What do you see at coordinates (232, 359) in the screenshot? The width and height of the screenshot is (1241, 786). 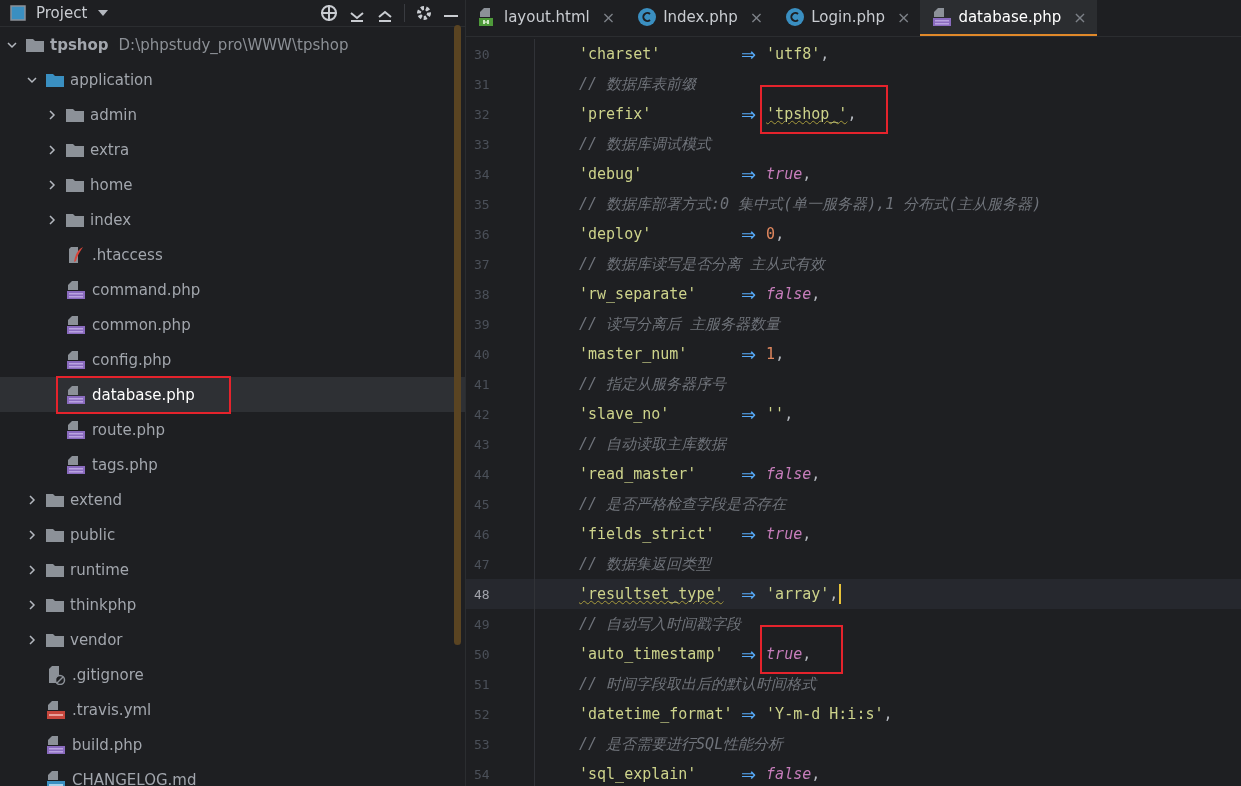 I see `tree-item: config.php` at bounding box center [232, 359].